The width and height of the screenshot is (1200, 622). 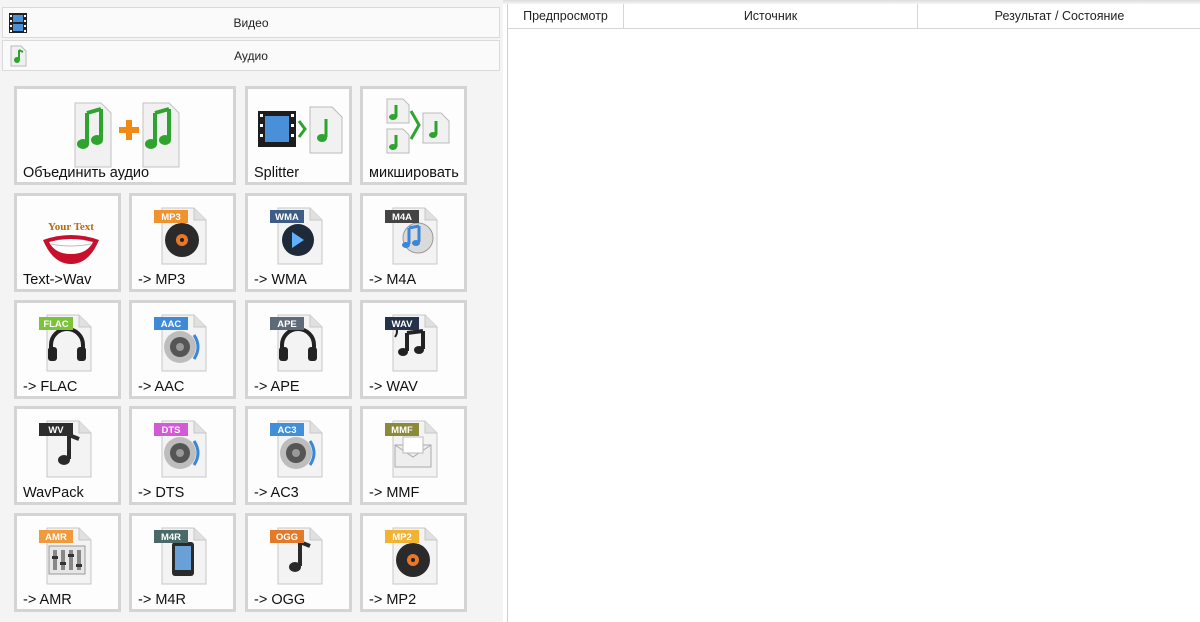 I want to click on headphones-icon: FLAC, so click(x=65, y=343).